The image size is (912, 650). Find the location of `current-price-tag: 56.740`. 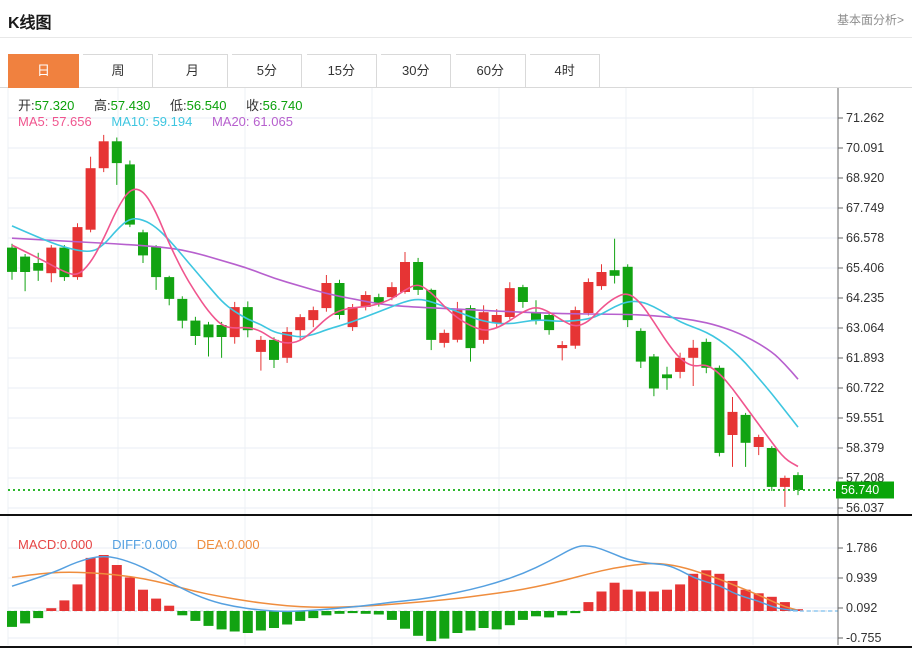

current-price-tag: 56.740 is located at coordinates (865, 490).